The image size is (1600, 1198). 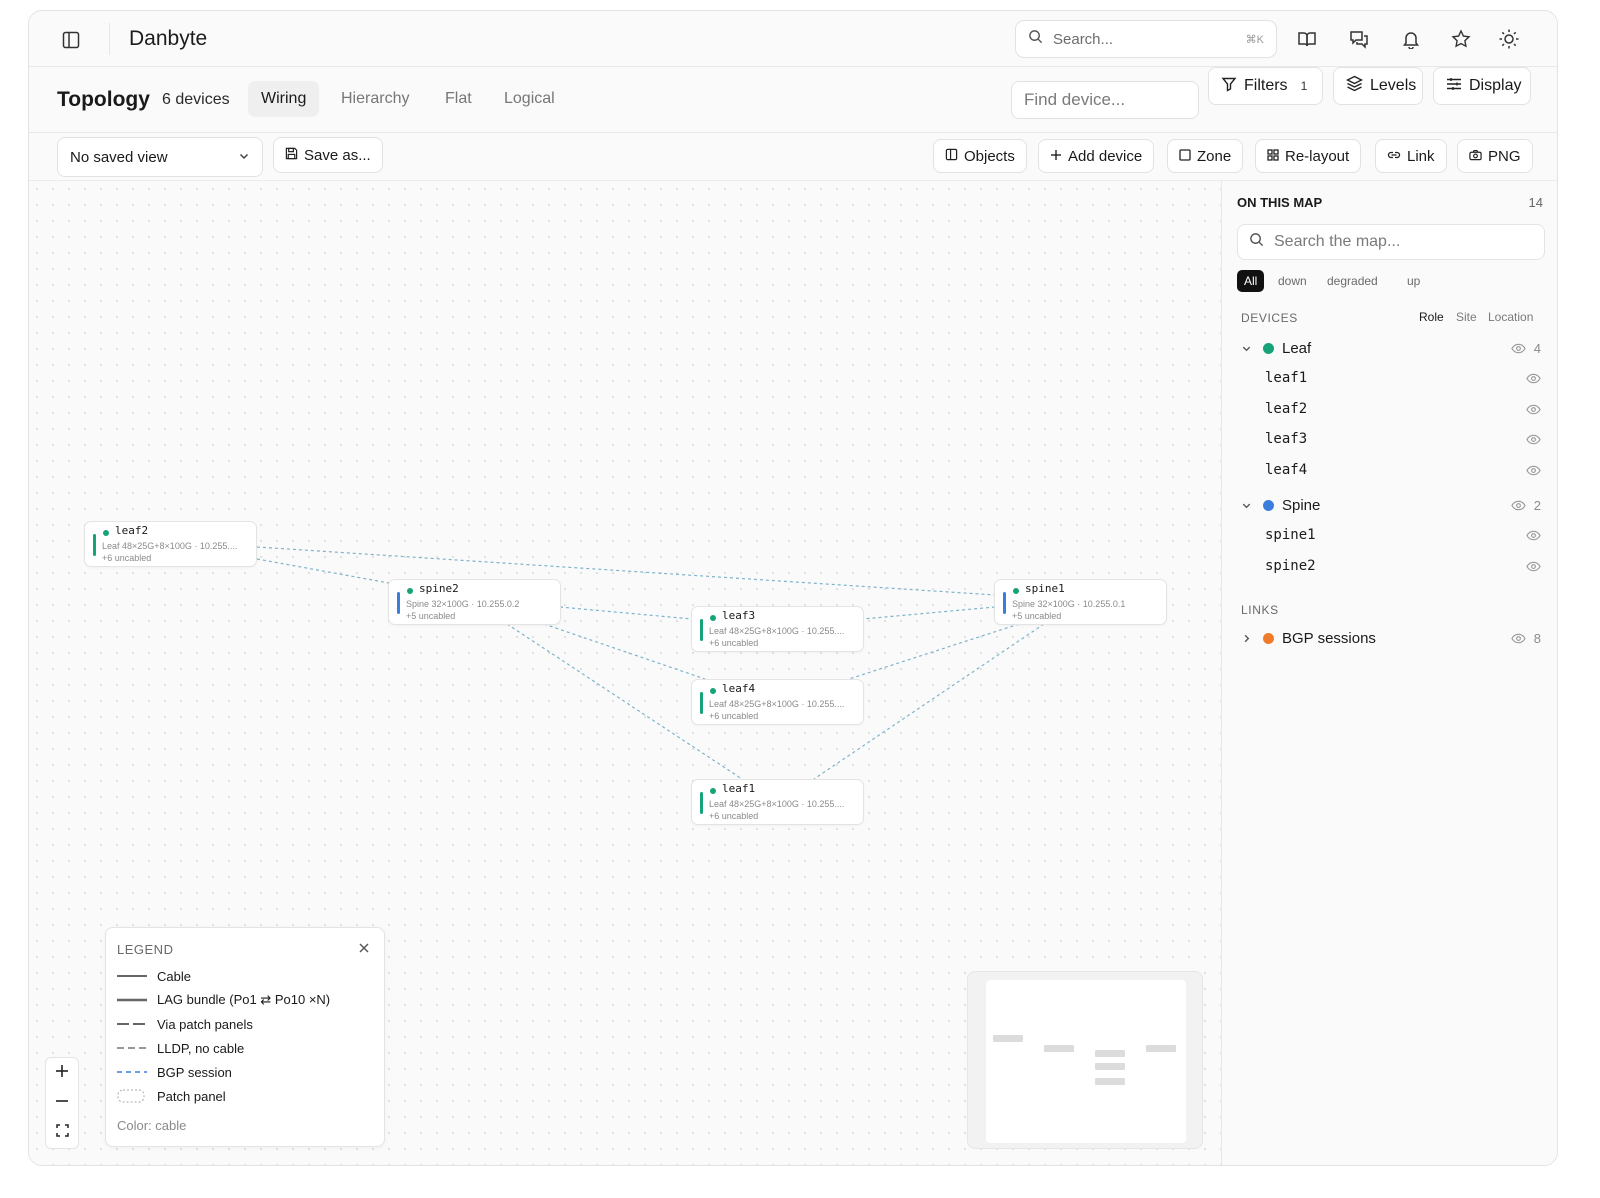 What do you see at coordinates (284, 99) in the screenshot?
I see `tab-wiring: Wiring` at bounding box center [284, 99].